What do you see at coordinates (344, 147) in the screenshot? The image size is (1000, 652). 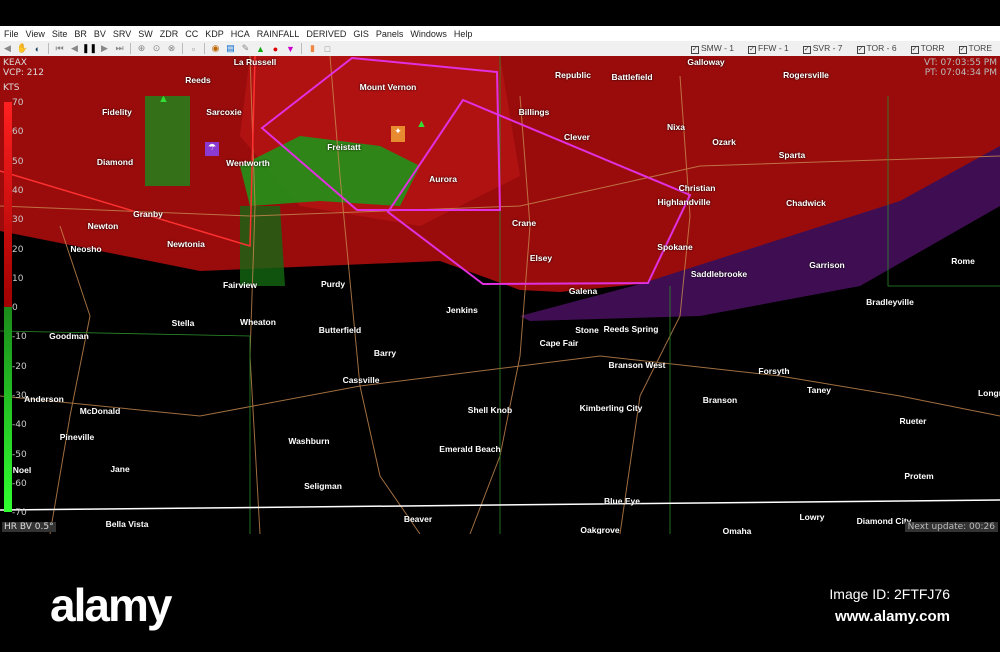 I see `town-label: Freistatt` at bounding box center [344, 147].